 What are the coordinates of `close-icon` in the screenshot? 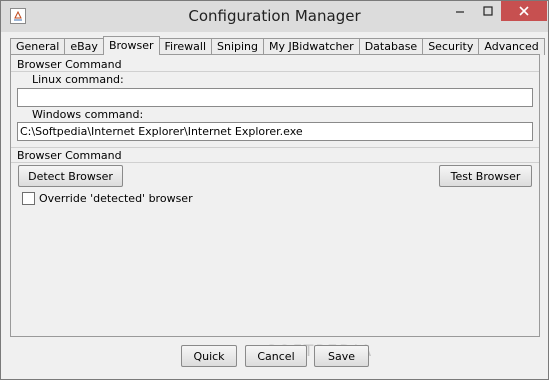 It's located at (524, 11).